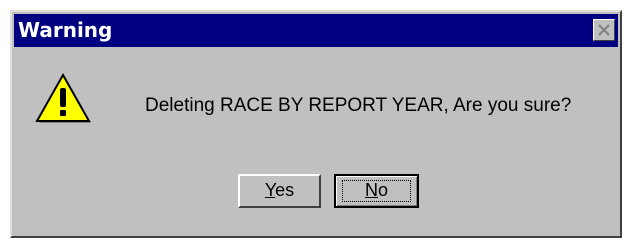 This screenshot has height=242, width=626. Describe the element at coordinates (285, 190) in the screenshot. I see `yes-label-rest: es` at that location.